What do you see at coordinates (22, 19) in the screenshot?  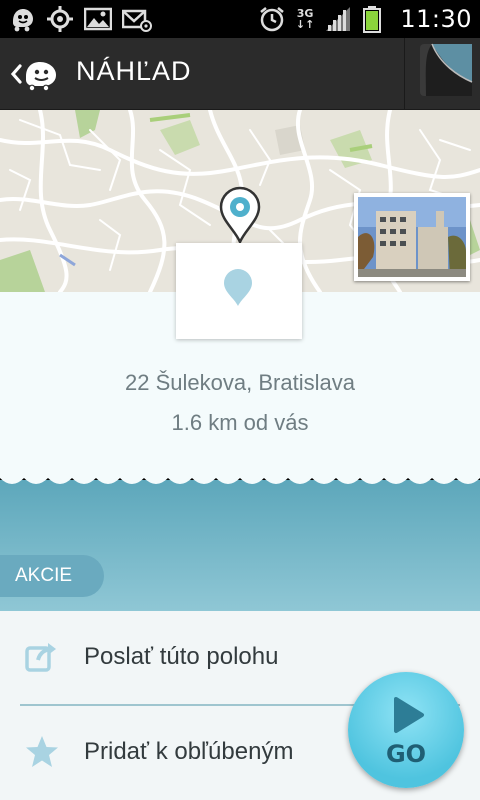 I see `waze-icon` at bounding box center [22, 19].